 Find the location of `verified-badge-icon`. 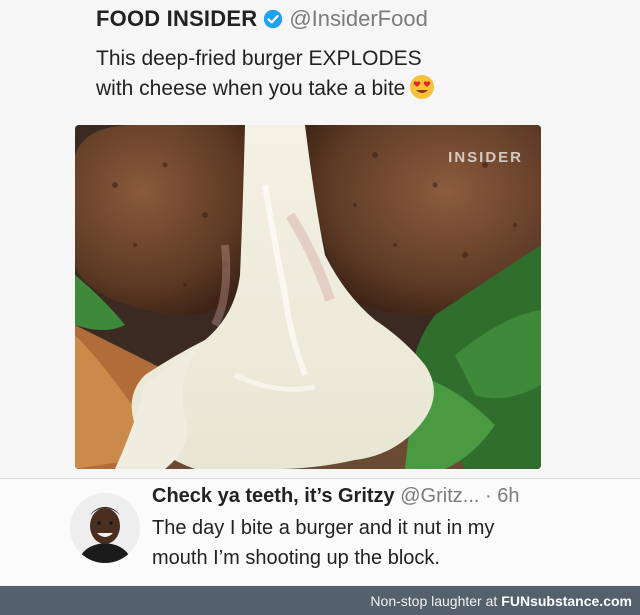

verified-badge-icon is located at coordinates (273, 19).